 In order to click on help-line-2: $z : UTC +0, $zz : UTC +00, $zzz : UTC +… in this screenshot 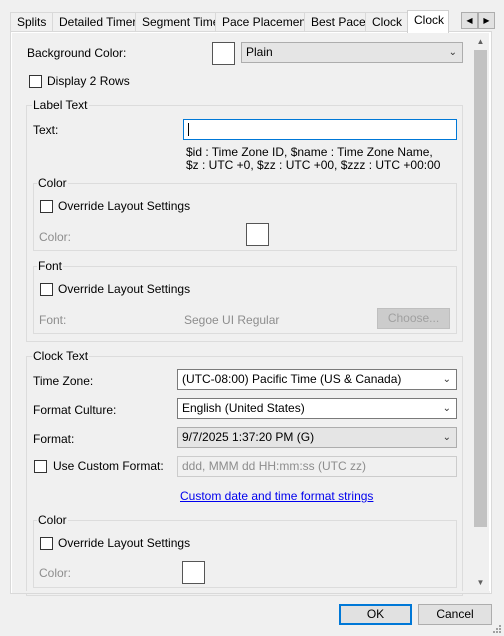, I will do `click(313, 165)`.